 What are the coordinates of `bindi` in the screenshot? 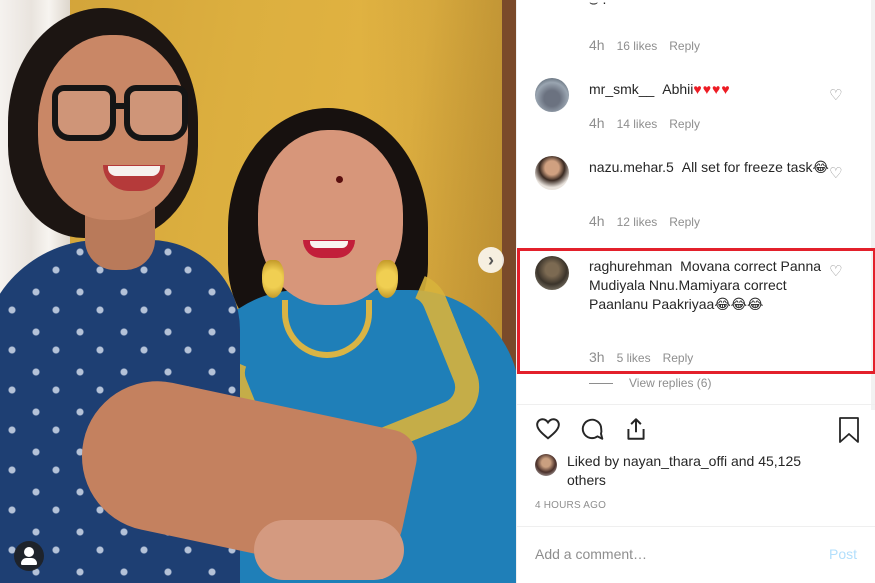 It's located at (339, 179).